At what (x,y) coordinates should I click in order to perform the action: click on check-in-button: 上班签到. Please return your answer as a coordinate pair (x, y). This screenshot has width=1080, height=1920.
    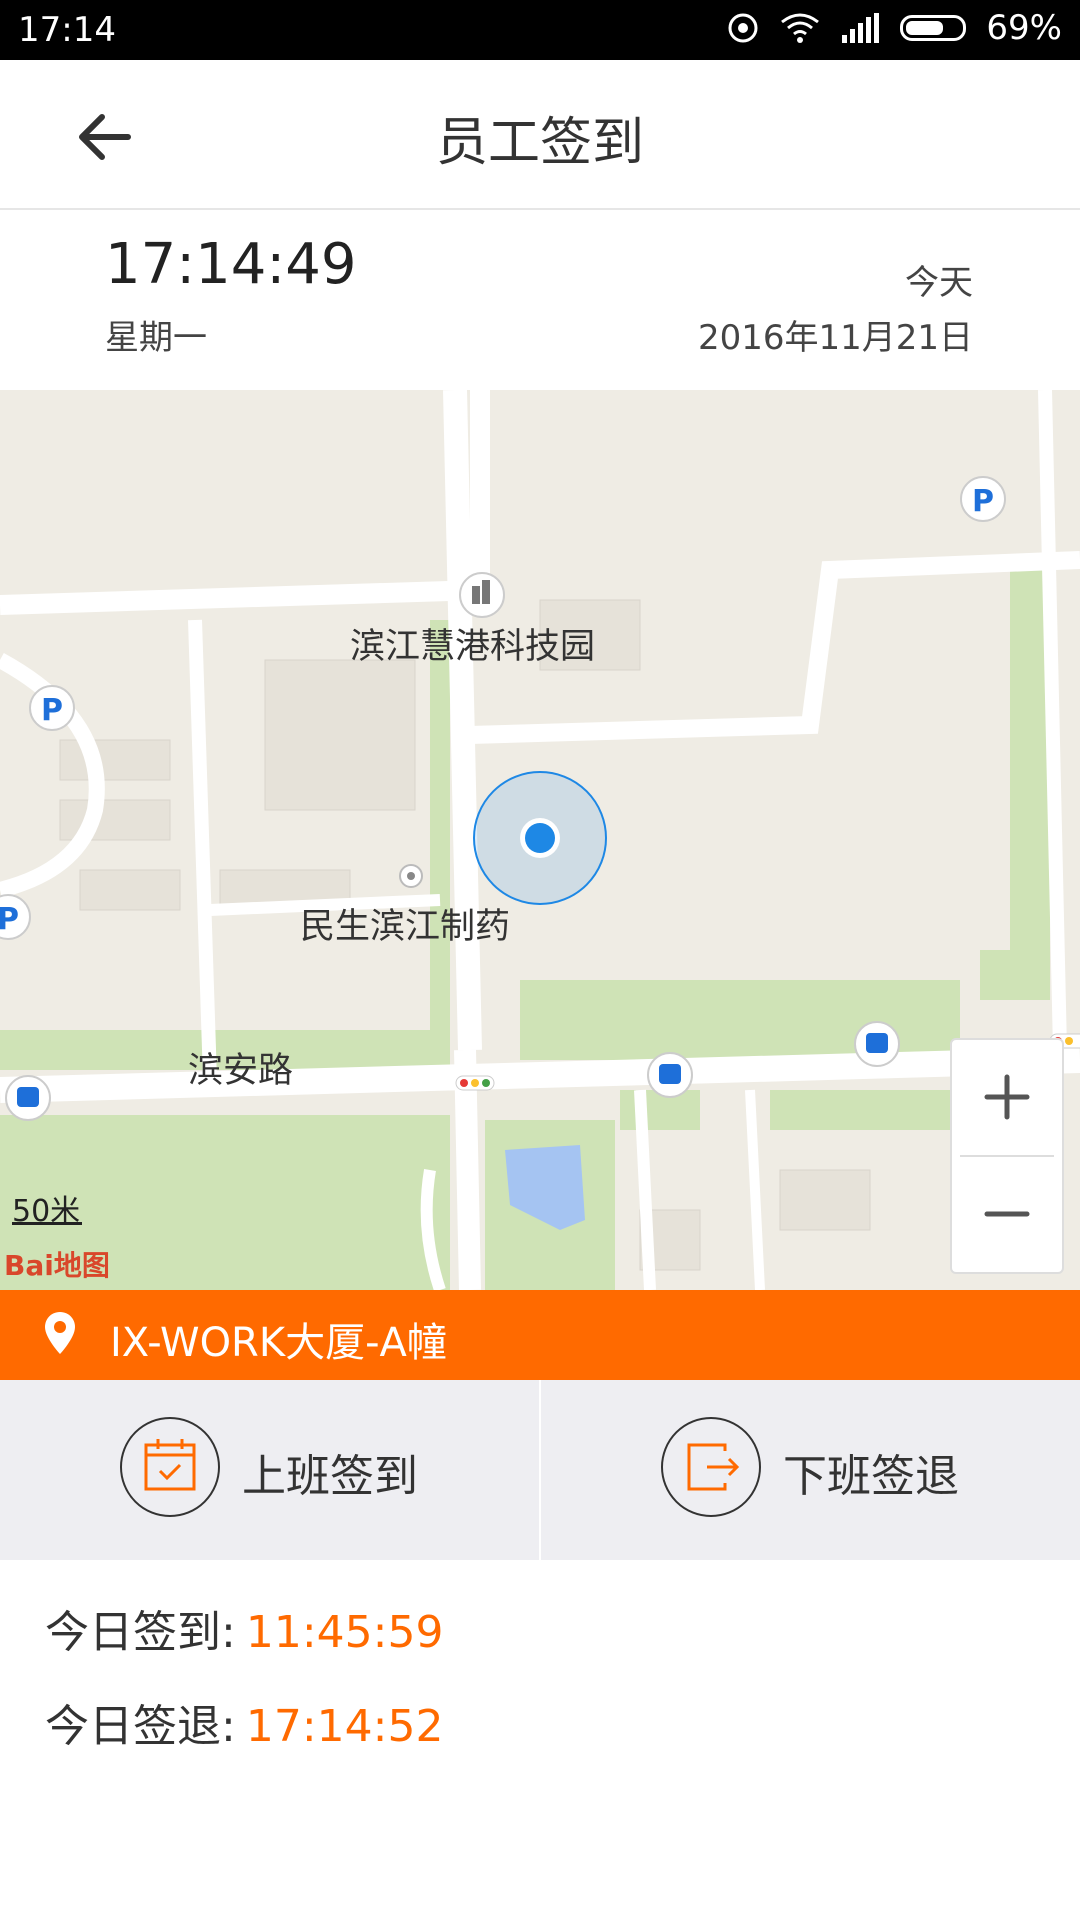
    Looking at the image, I should click on (269, 1470).